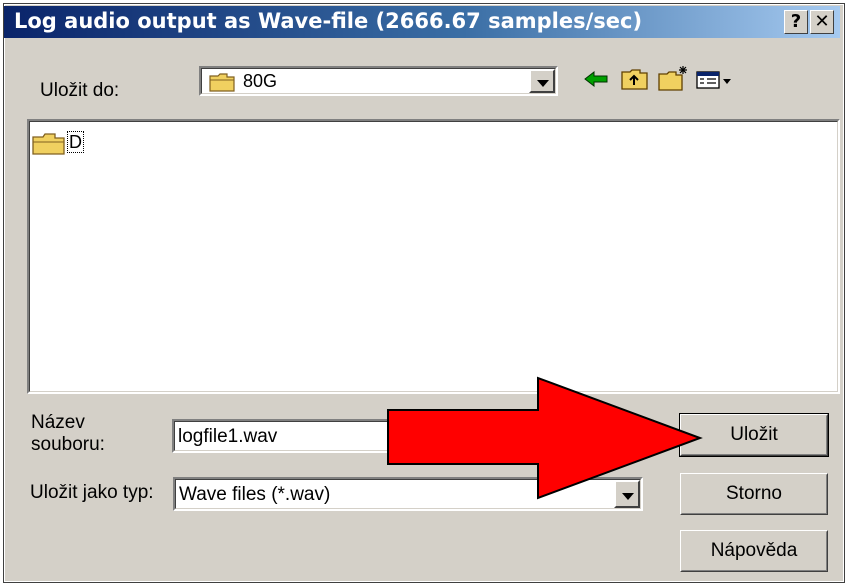 The height and width of the screenshot is (587, 849). Describe the element at coordinates (408, 494) in the screenshot. I see `filetype-dropdown: Wave files (*.wav)` at that location.